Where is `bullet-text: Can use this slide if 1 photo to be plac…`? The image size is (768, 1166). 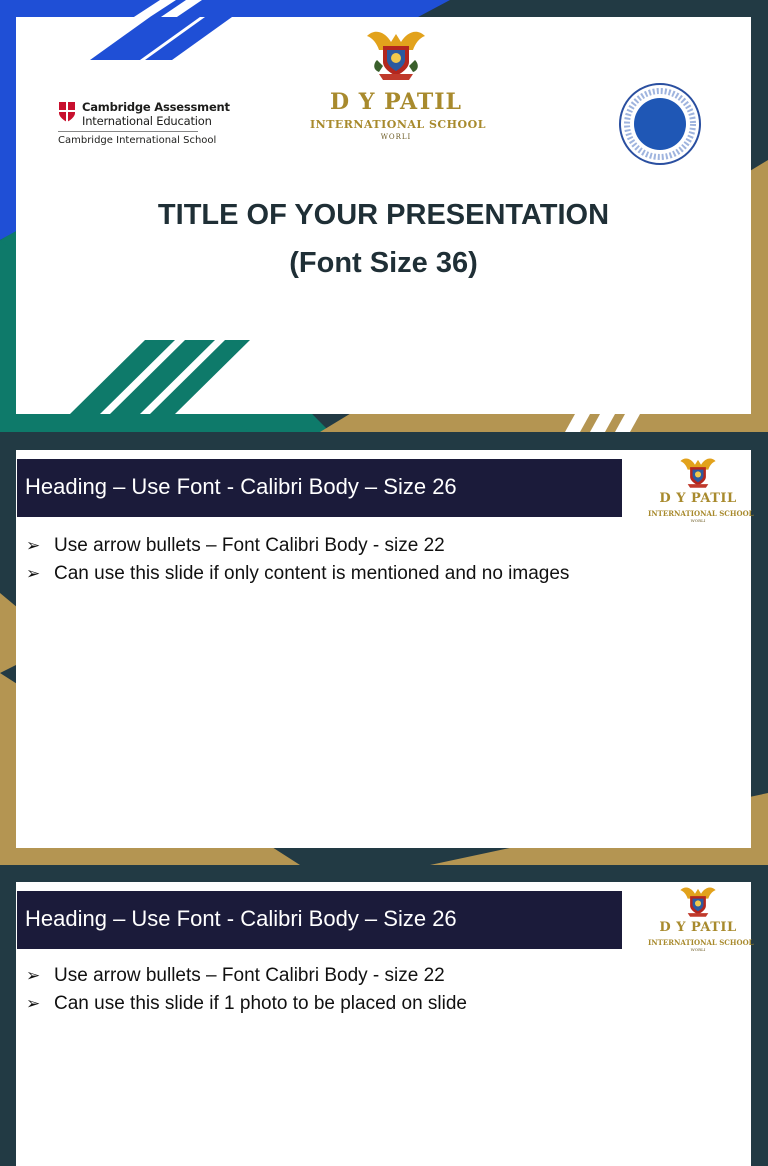 bullet-text: Can use this slide if 1 photo to be plac… is located at coordinates (260, 1003).